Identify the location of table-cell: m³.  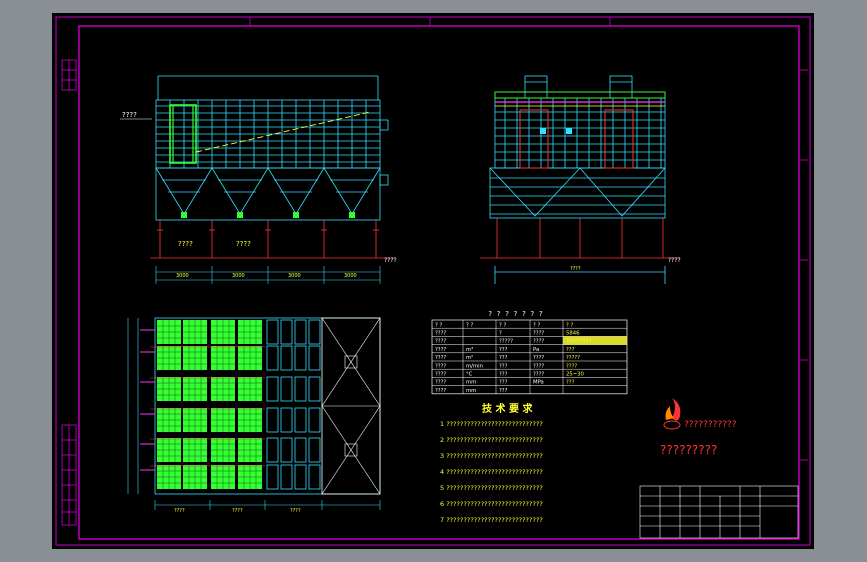
(469, 349).